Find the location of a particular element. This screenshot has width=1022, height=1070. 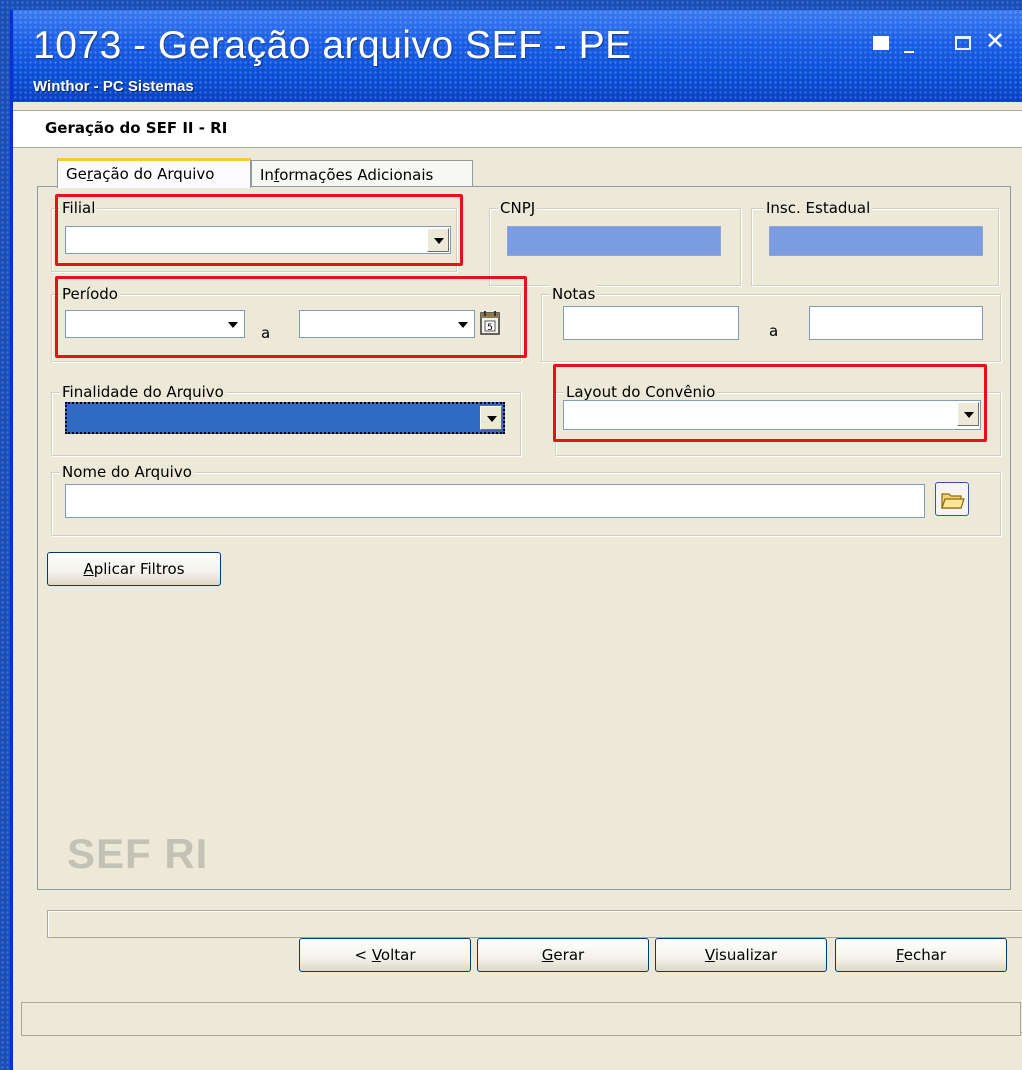

button-label: oltar is located at coordinates (398, 955).